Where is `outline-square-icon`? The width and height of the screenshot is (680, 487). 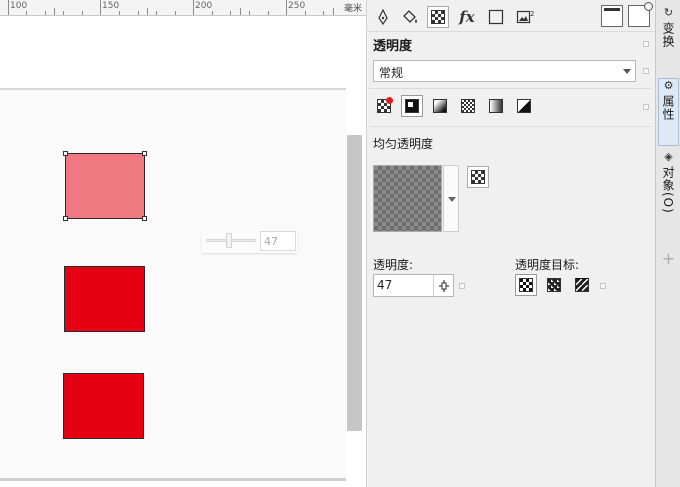
outline-square-icon is located at coordinates (496, 17).